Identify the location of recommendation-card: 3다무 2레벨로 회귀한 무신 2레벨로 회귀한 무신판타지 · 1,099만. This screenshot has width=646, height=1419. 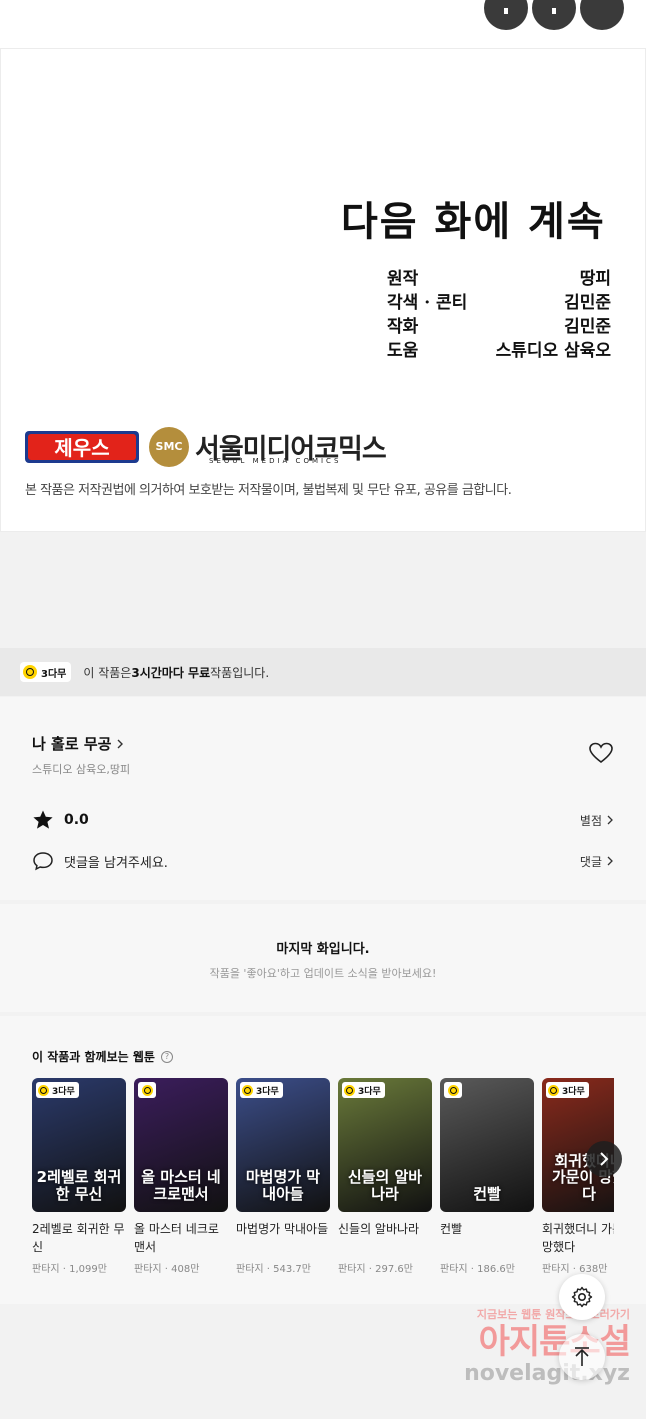
(79, 1176).